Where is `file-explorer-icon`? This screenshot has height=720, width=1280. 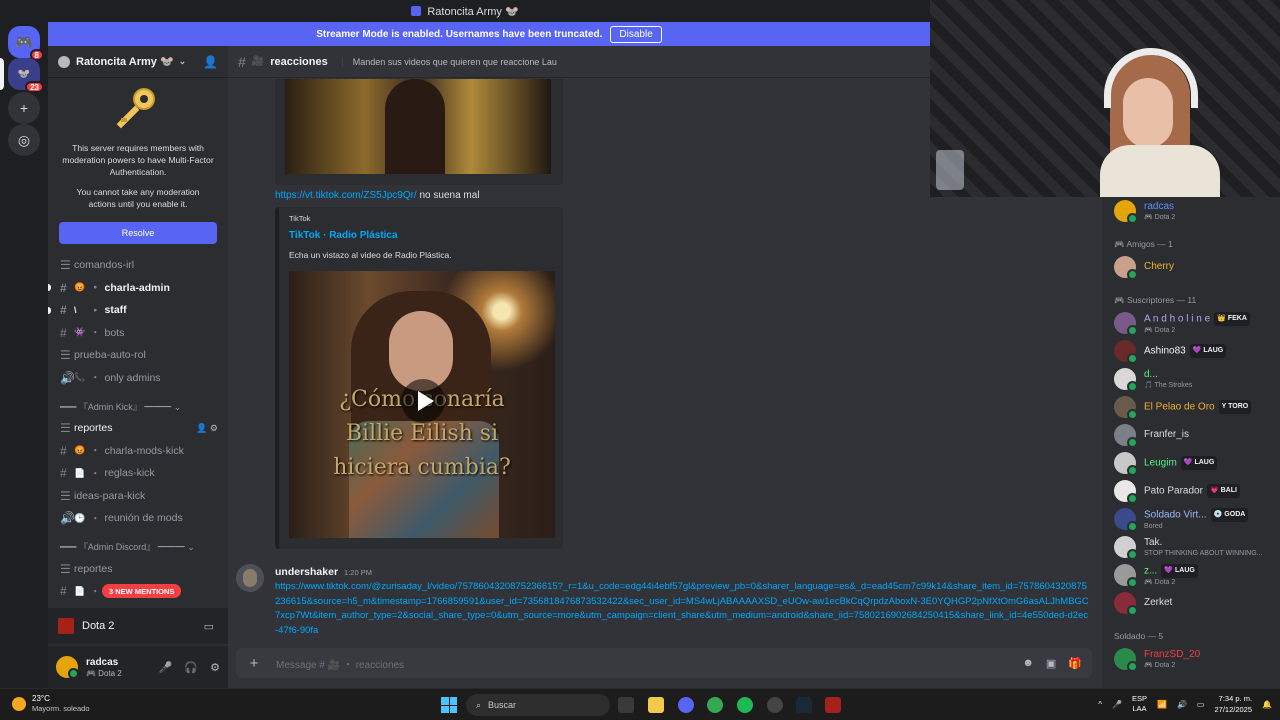 file-explorer-icon is located at coordinates (656, 705).